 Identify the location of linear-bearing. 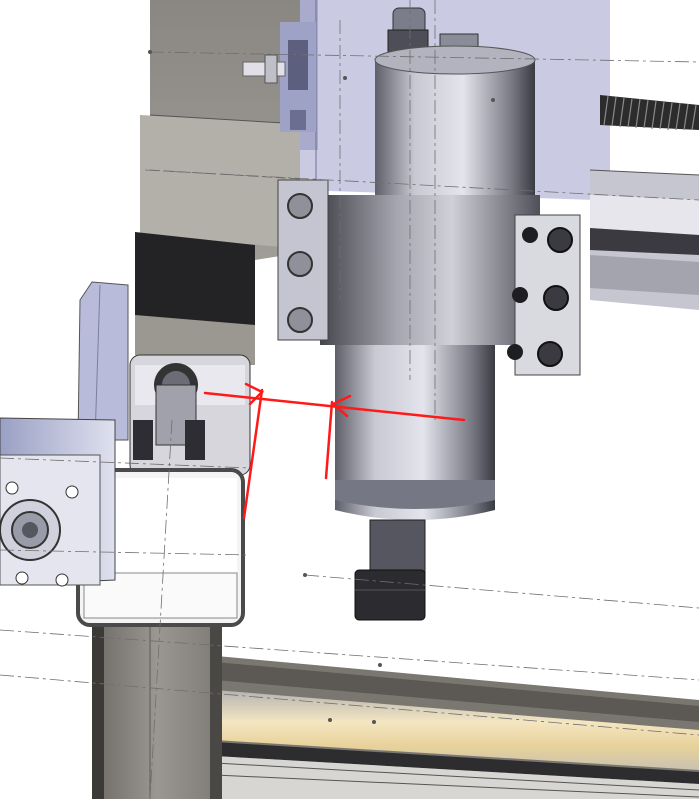
(190, 415).